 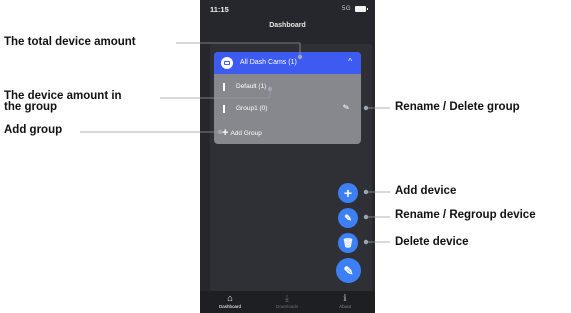 I want to click on annotation-line: the group, so click(x=31, y=107).